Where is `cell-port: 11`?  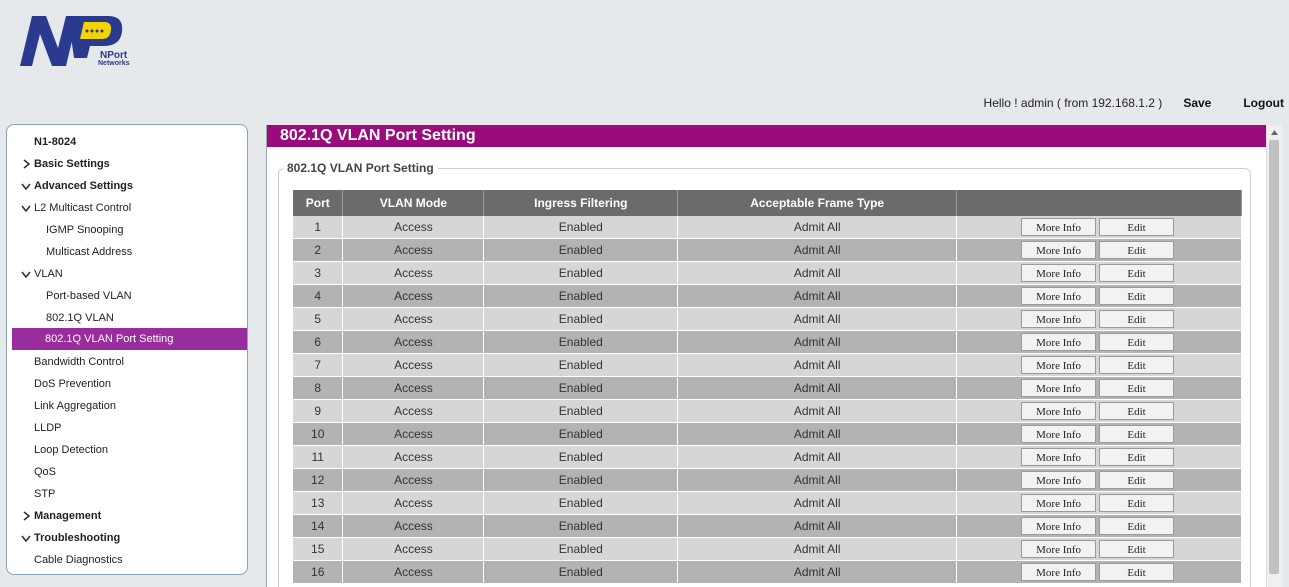
cell-port: 11 is located at coordinates (318, 457).